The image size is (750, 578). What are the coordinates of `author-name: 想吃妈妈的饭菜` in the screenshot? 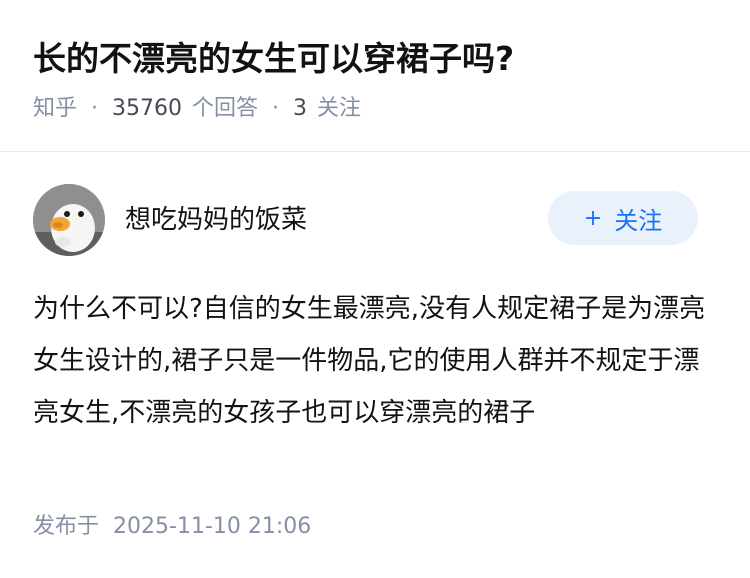 It's located at (216, 220).